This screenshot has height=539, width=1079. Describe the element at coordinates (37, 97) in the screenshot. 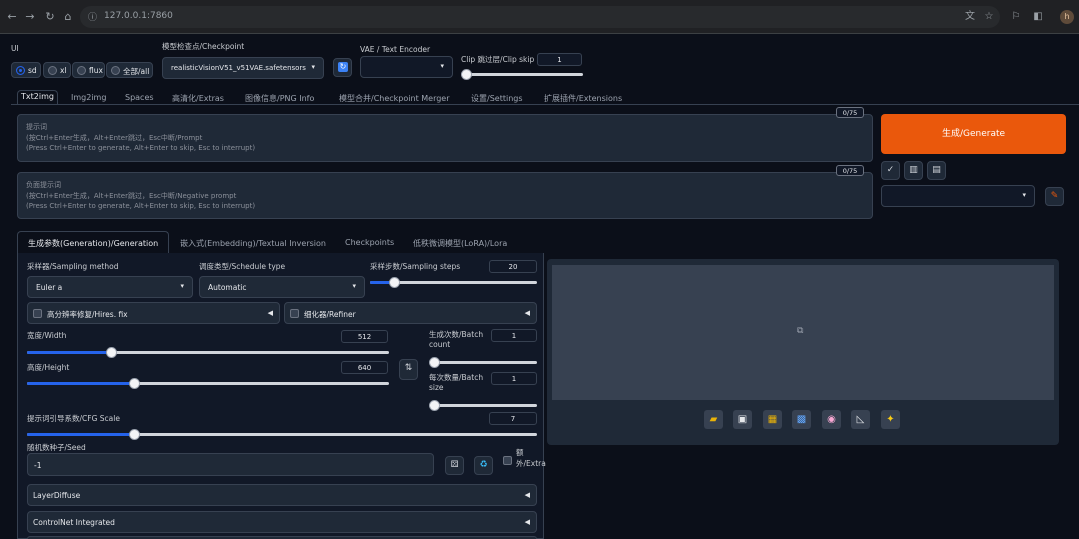

I see `tab-txt2img: Txt2img` at that location.